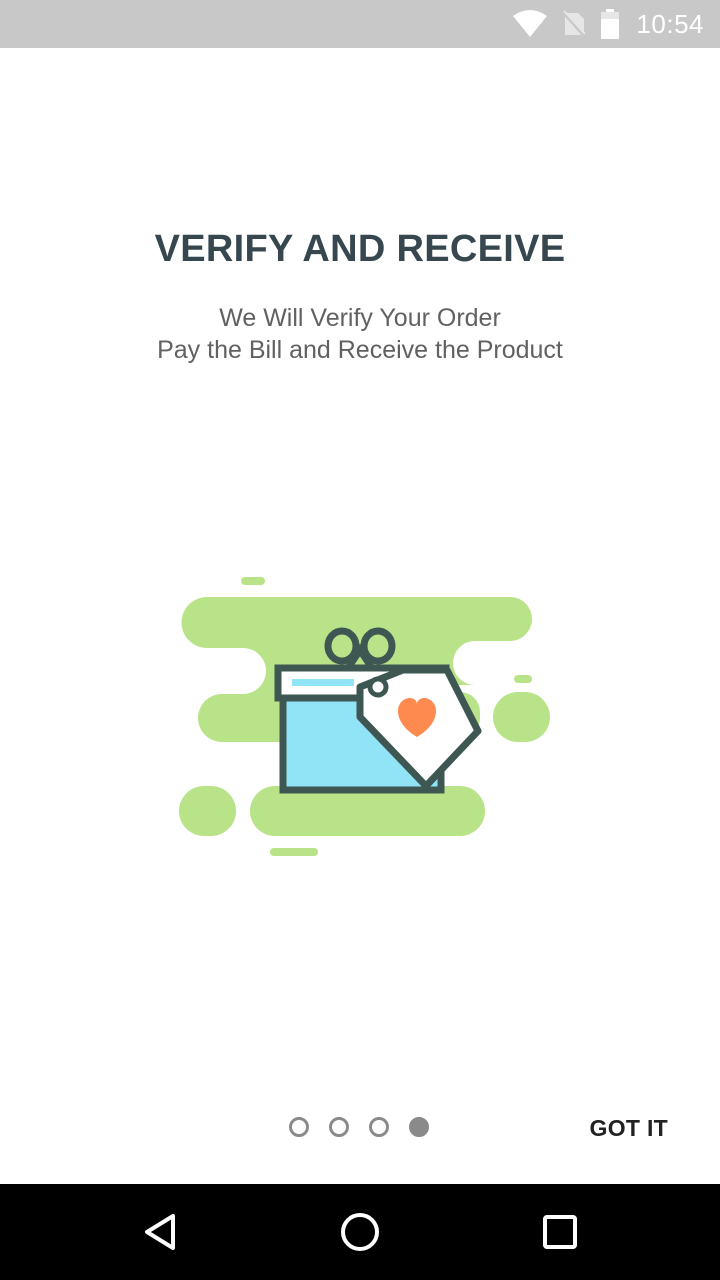 The image size is (720, 1280). What do you see at coordinates (360, 24) in the screenshot?
I see `status-bar: 10:54` at bounding box center [360, 24].